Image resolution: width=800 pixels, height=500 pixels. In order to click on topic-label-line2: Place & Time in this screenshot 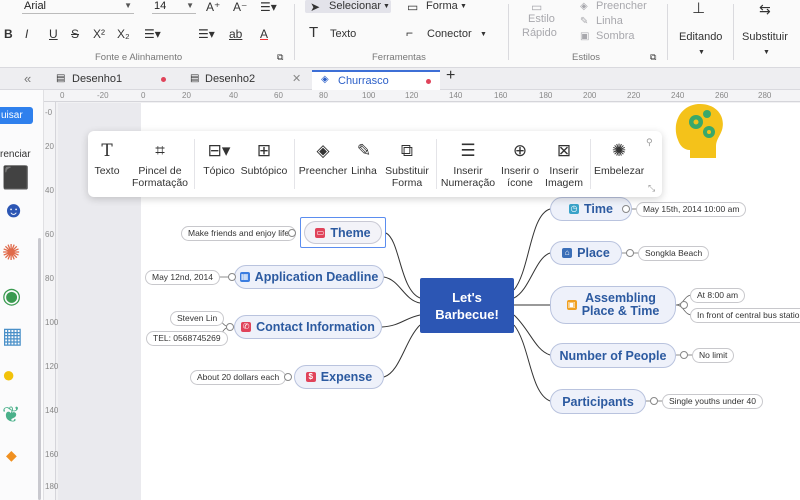, I will do `click(620, 311)`.